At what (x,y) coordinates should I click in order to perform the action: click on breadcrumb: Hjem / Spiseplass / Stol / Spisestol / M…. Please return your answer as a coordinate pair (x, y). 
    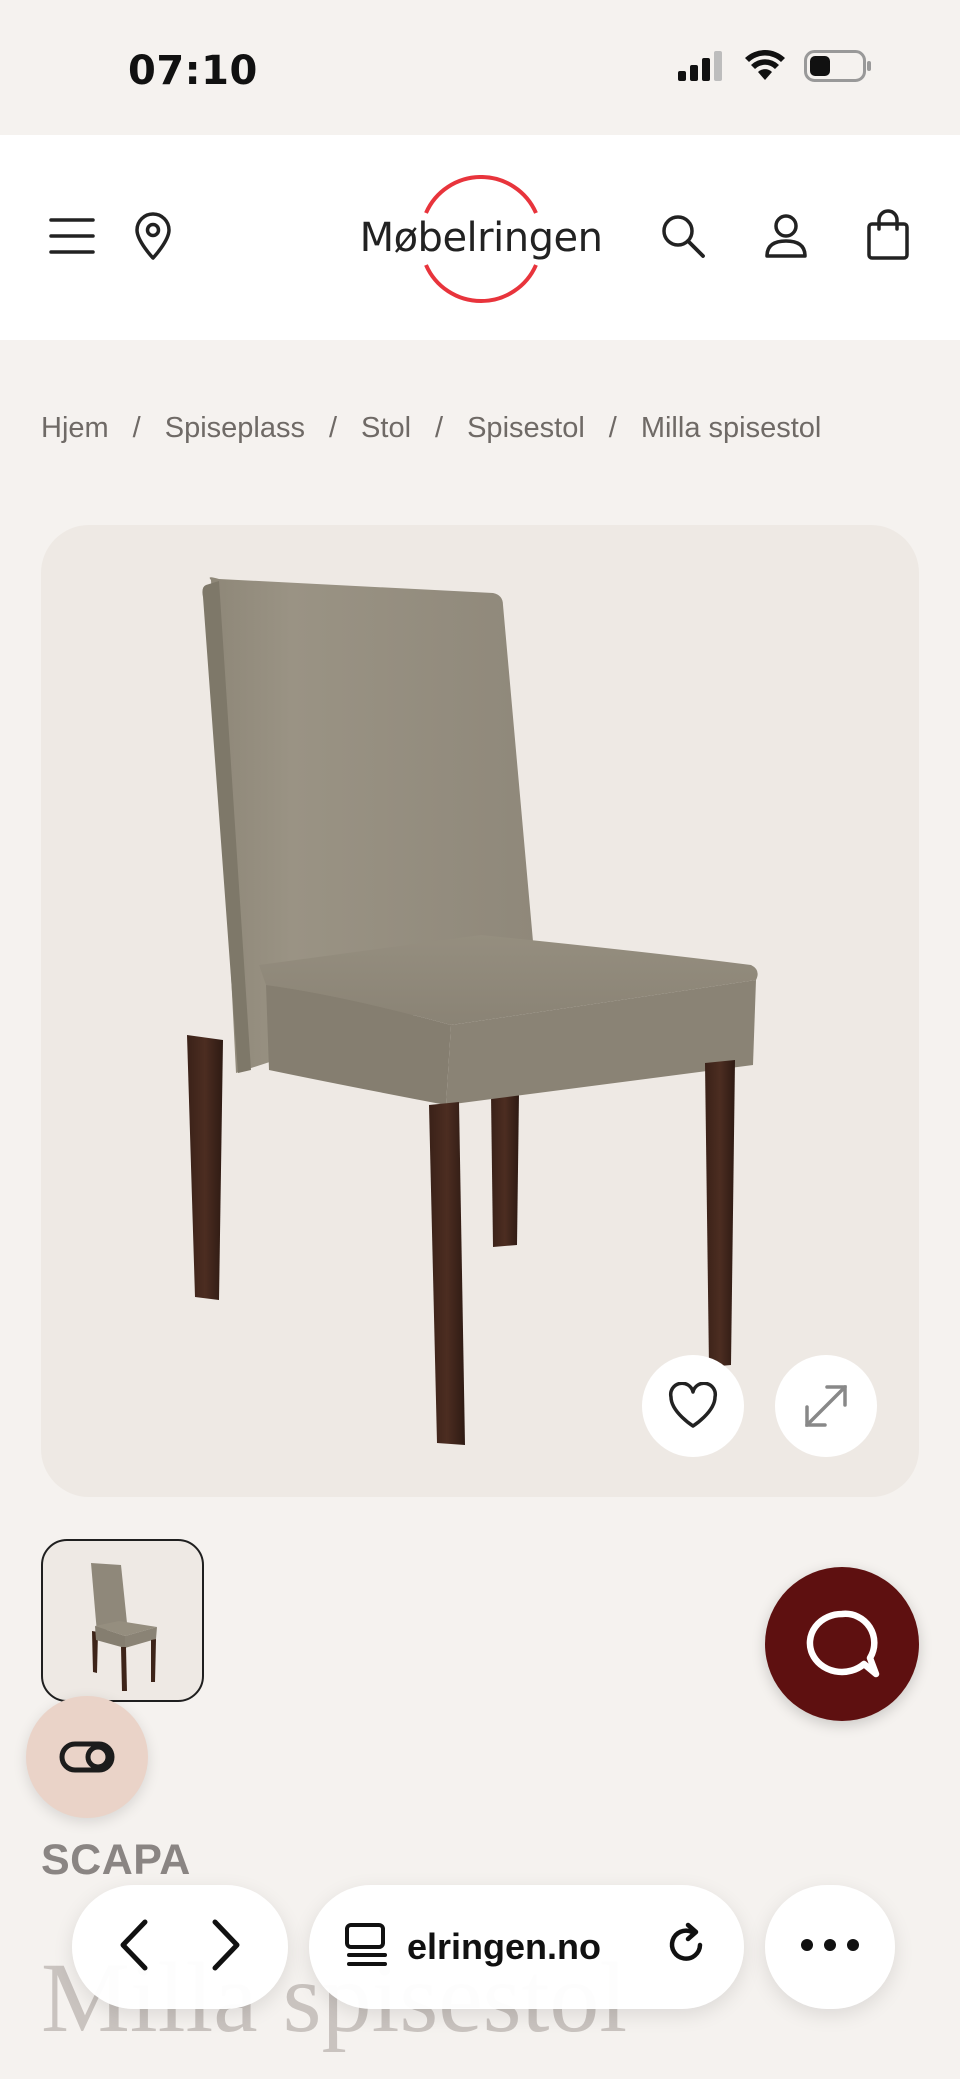
    Looking at the image, I should click on (431, 428).